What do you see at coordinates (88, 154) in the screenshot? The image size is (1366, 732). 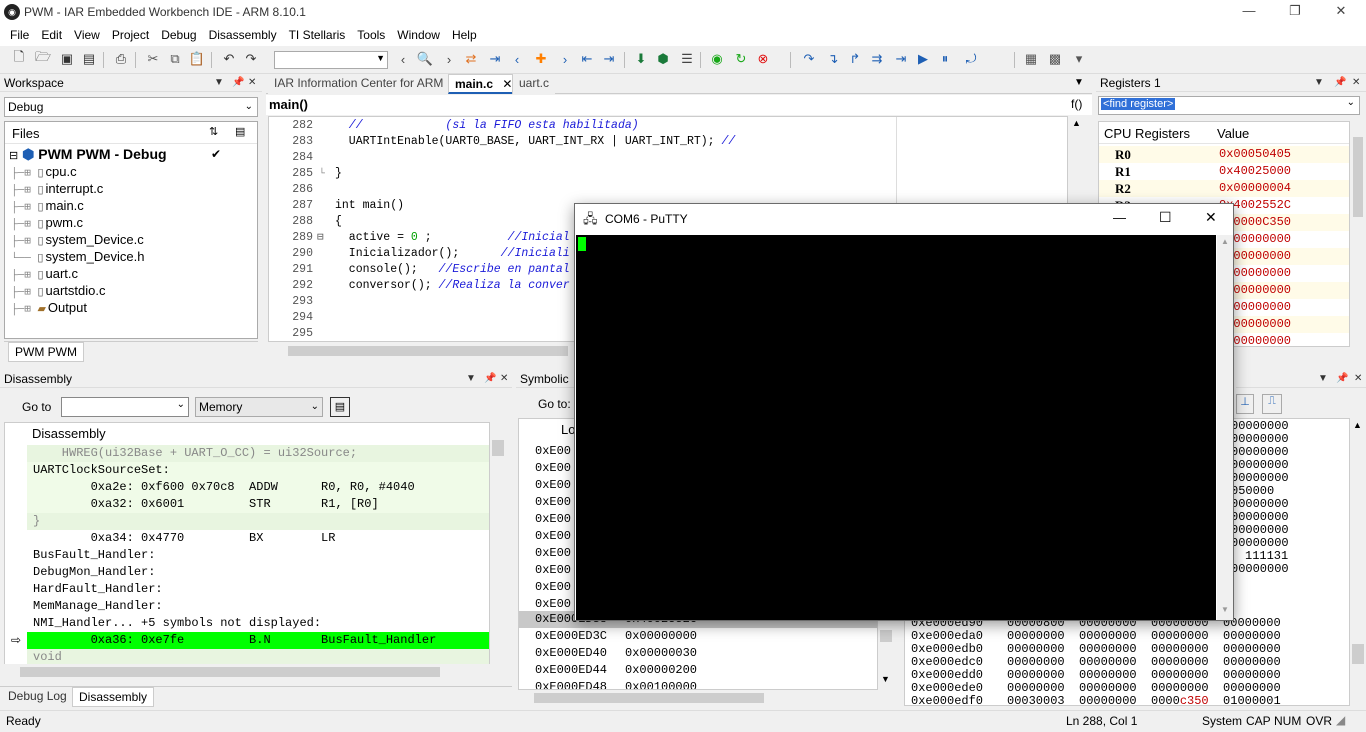 I see `project-node: ⊟ ⬢ PWM PWM - Debug` at bounding box center [88, 154].